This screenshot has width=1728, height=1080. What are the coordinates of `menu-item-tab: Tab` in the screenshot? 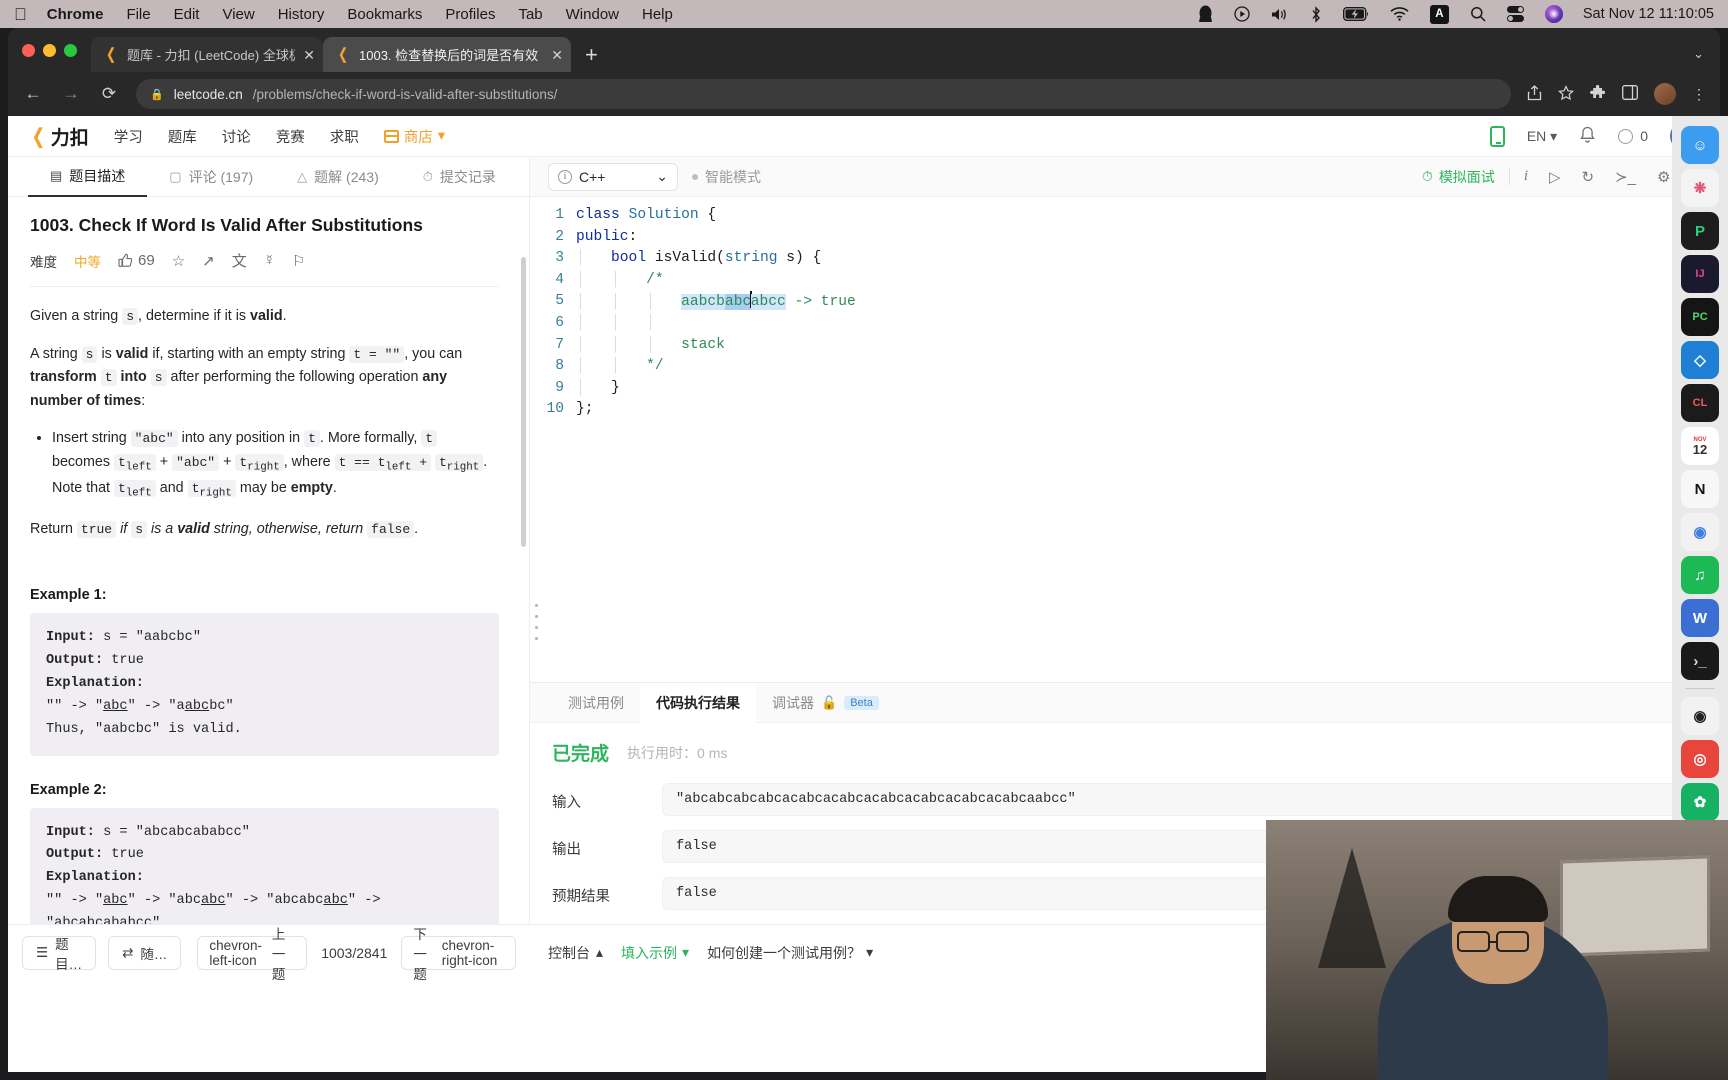 It's located at (530, 14).